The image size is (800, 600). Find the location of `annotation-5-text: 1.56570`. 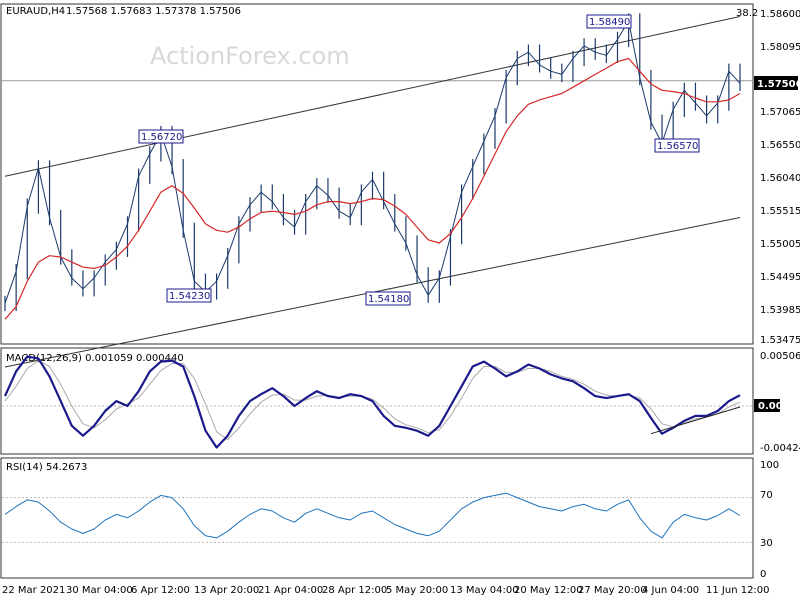

annotation-5-text: 1.56570 is located at coordinates (677, 146).